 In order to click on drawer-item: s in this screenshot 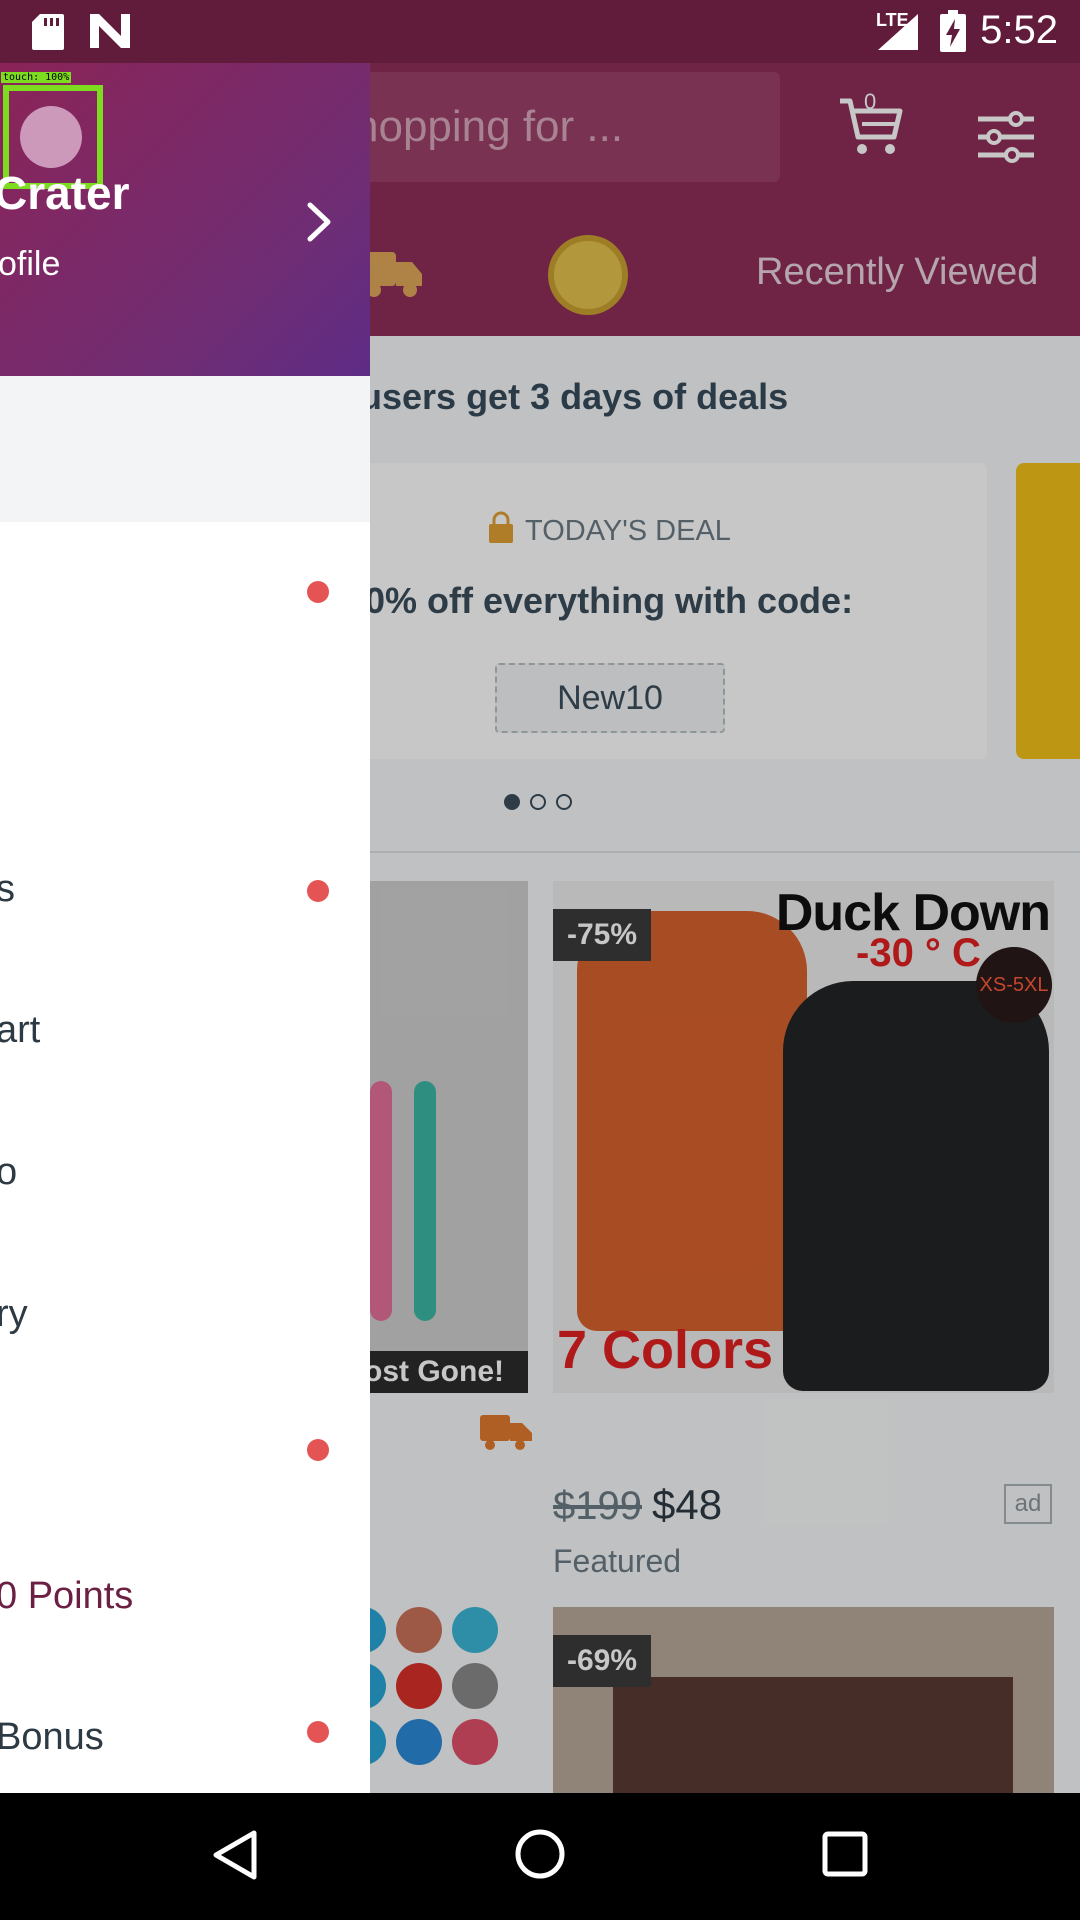, I will do `click(185, 938)`.